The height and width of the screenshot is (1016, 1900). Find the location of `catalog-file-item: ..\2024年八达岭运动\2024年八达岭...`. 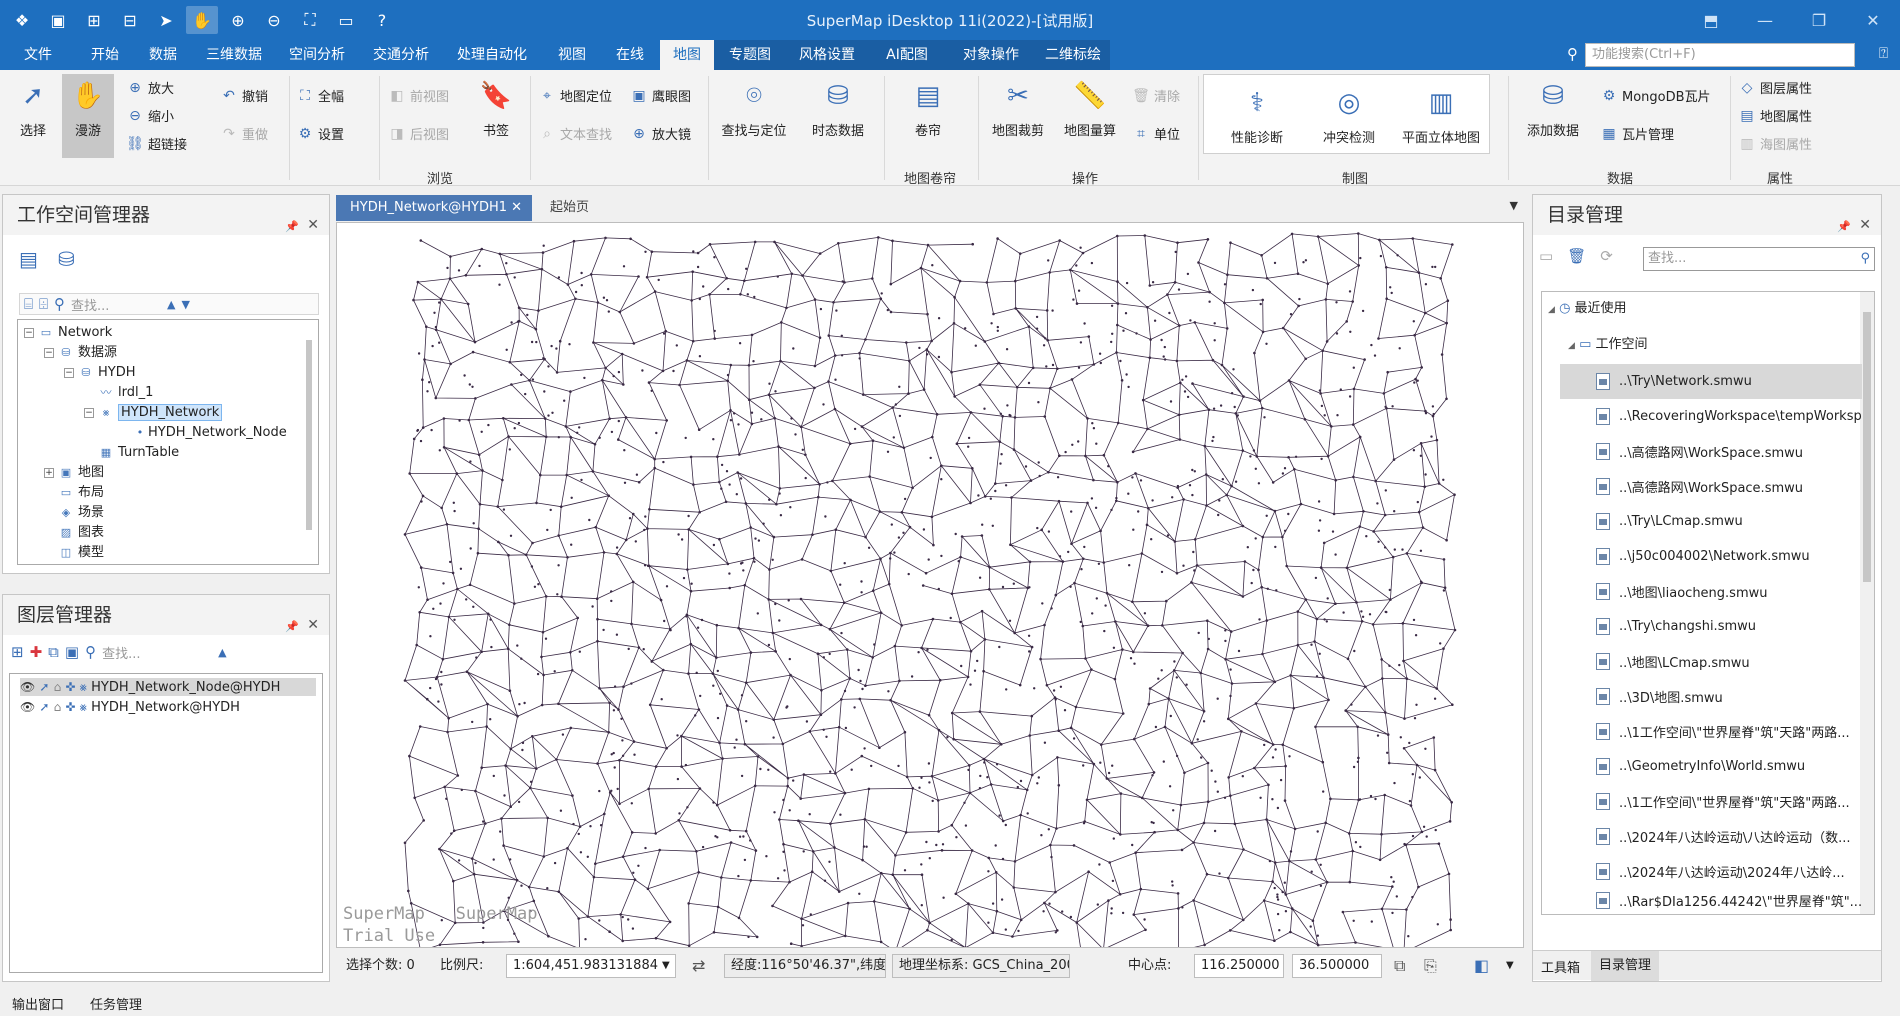

catalog-file-item: ..\2024年八达岭运动\2024年八达岭... is located at coordinates (1711, 871).